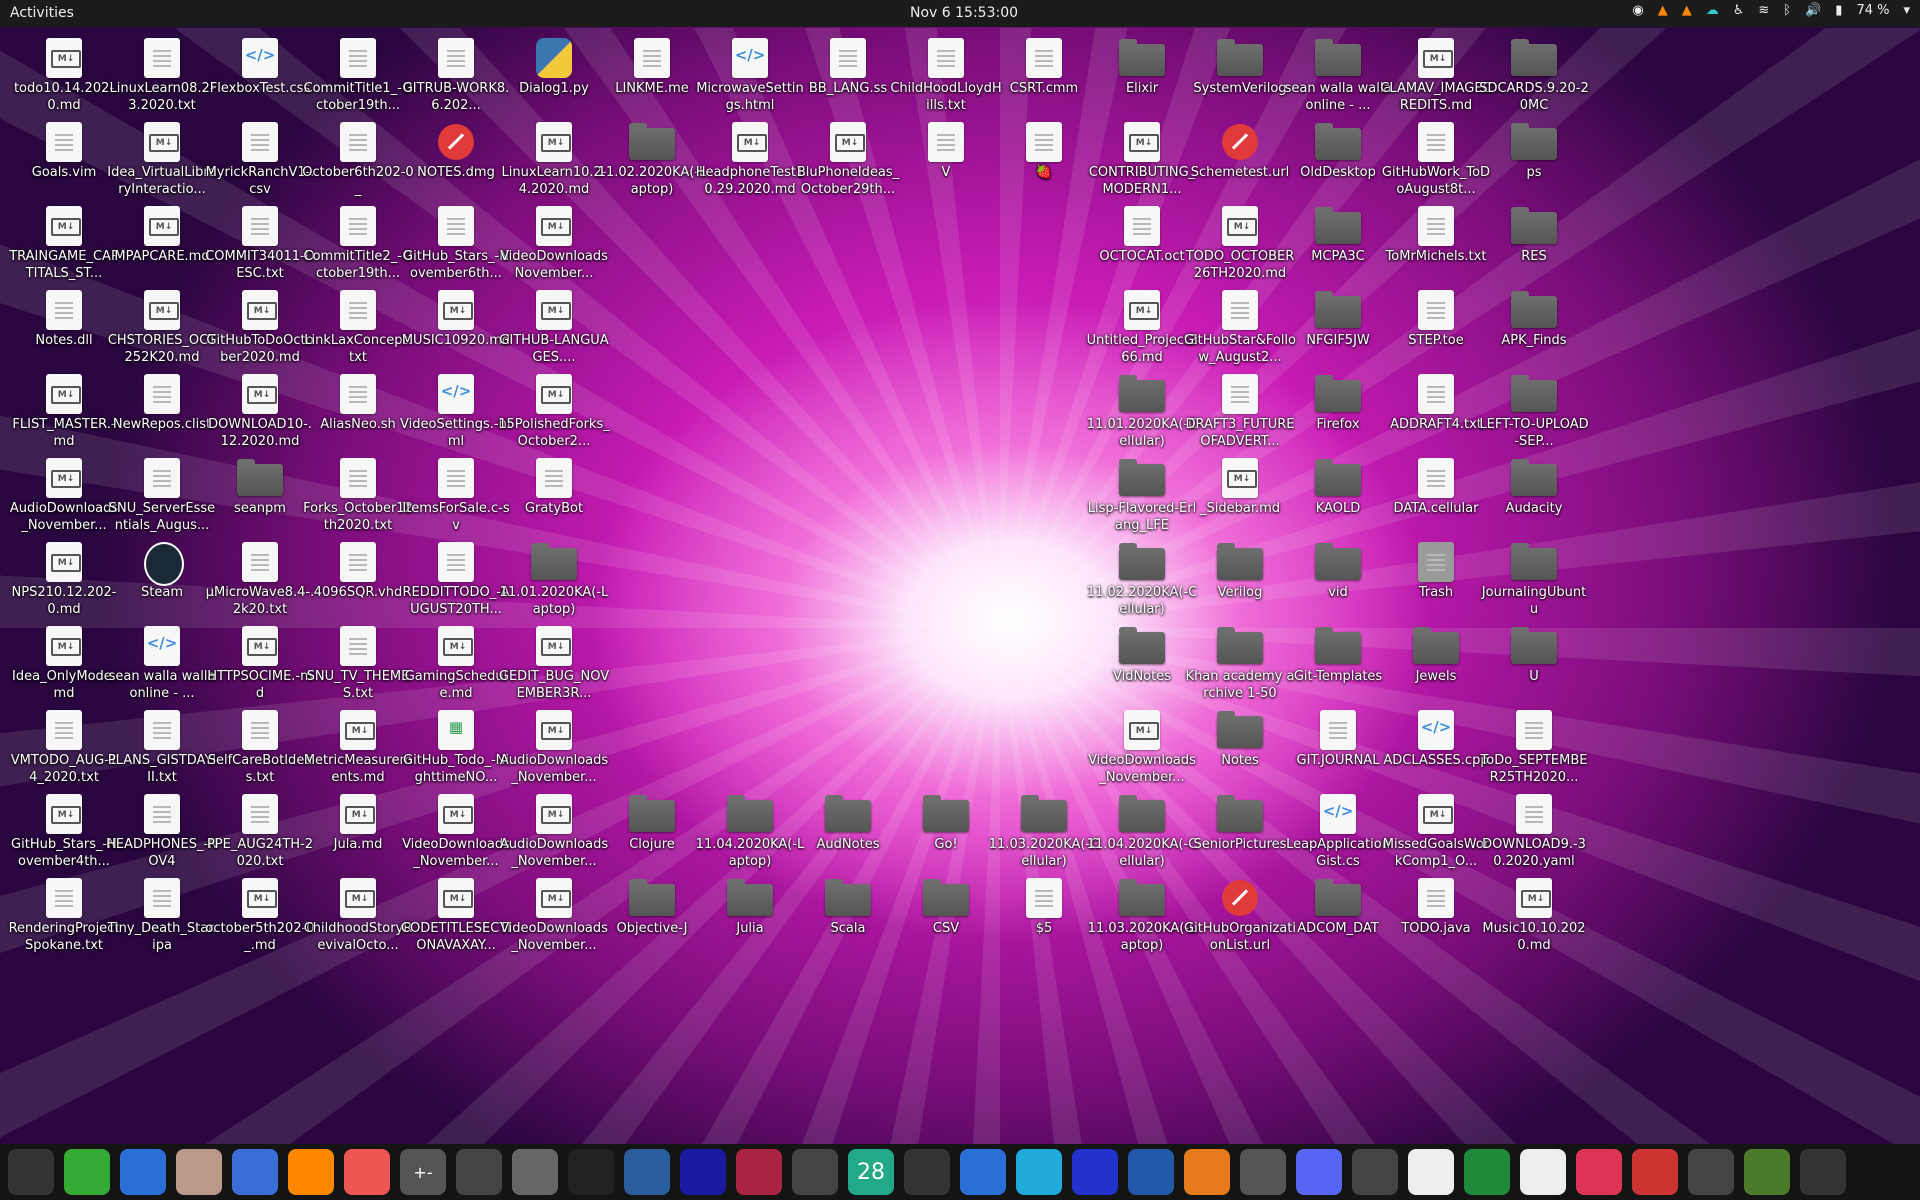 This screenshot has width=1920, height=1200. What do you see at coordinates (479, 1172) in the screenshot?
I see `dock-settings-icon` at bounding box center [479, 1172].